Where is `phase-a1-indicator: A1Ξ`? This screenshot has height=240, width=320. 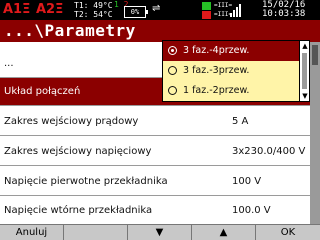 phase-a1-indicator: A1Ξ is located at coordinates (17, 9).